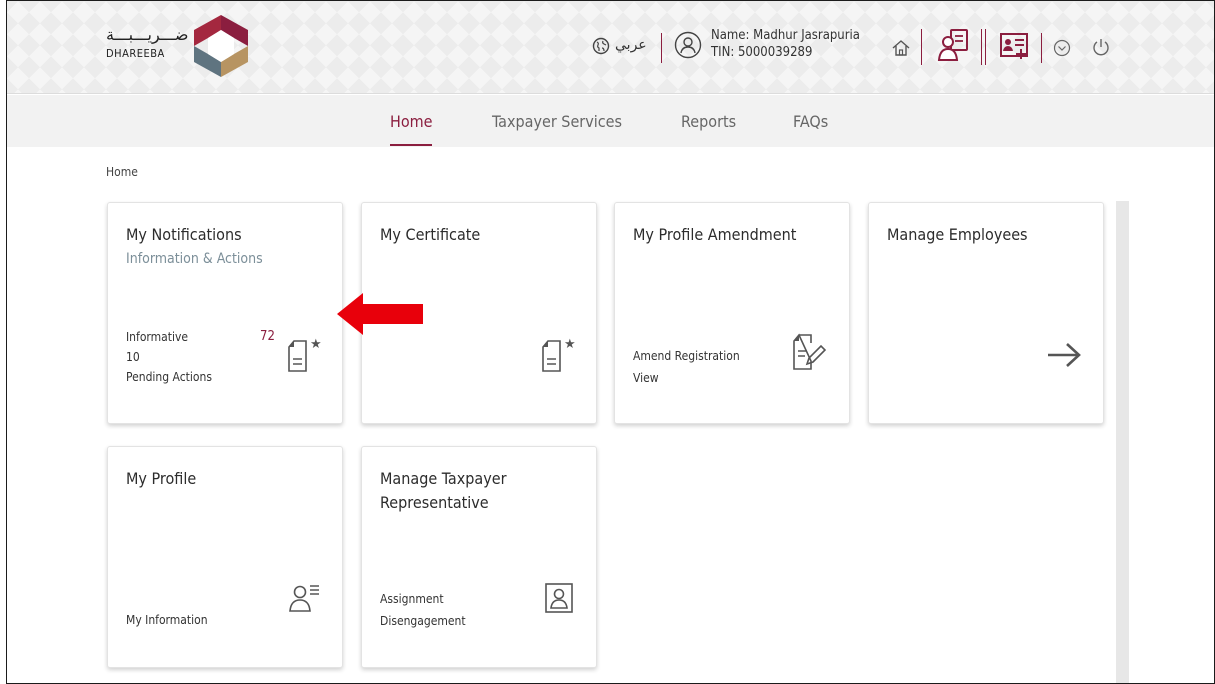 This screenshot has width=1215, height=684. I want to click on contact-card-icon, so click(559, 598).